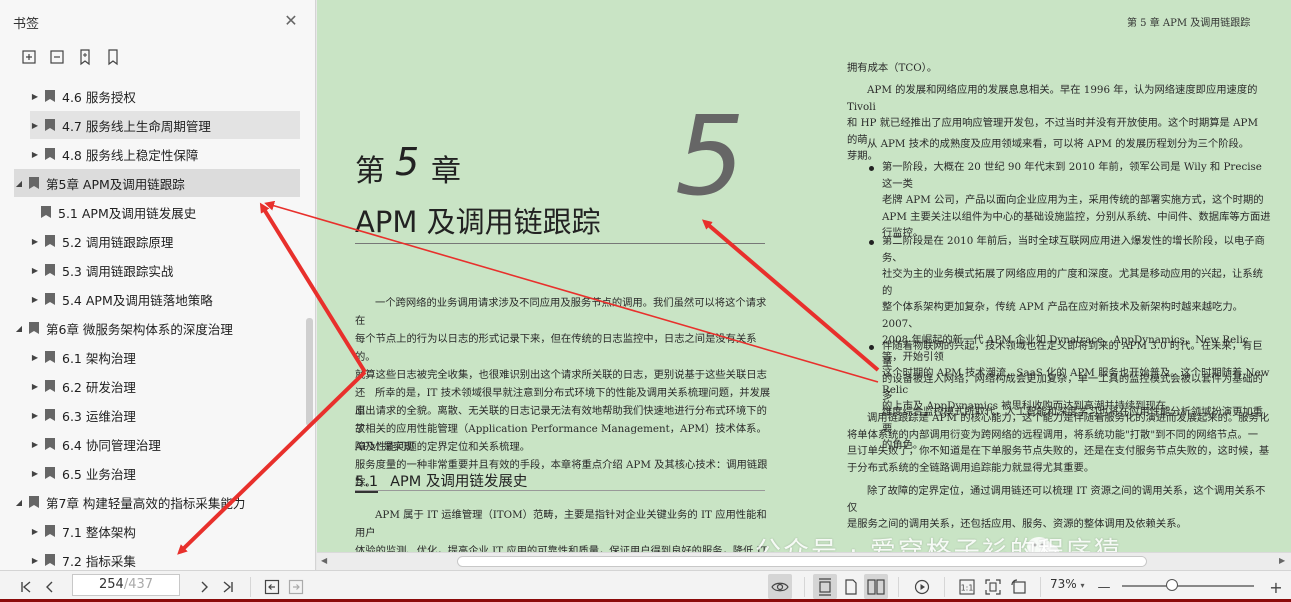  Describe the element at coordinates (1104, 587) in the screenshot. I see `zoom-out-icon: —` at that location.